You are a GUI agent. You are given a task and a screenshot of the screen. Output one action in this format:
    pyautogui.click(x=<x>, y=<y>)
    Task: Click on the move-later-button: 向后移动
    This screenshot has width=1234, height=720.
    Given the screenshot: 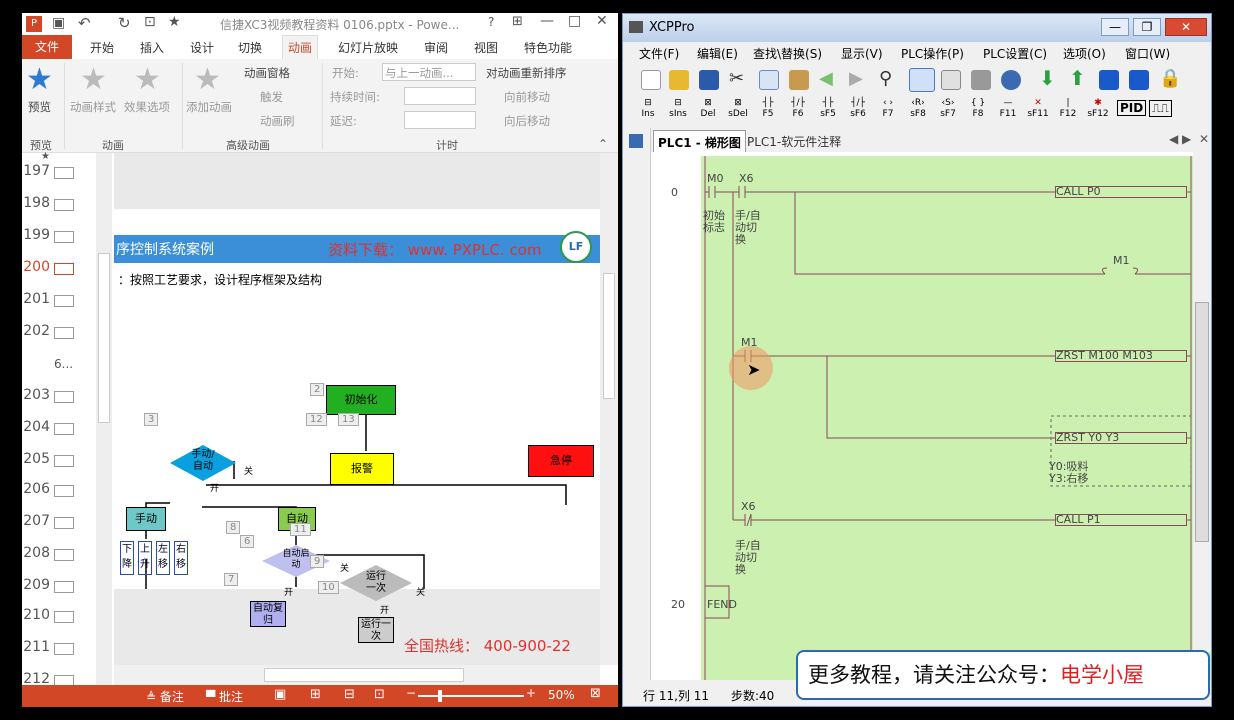 What is the action you would take?
    pyautogui.click(x=527, y=121)
    